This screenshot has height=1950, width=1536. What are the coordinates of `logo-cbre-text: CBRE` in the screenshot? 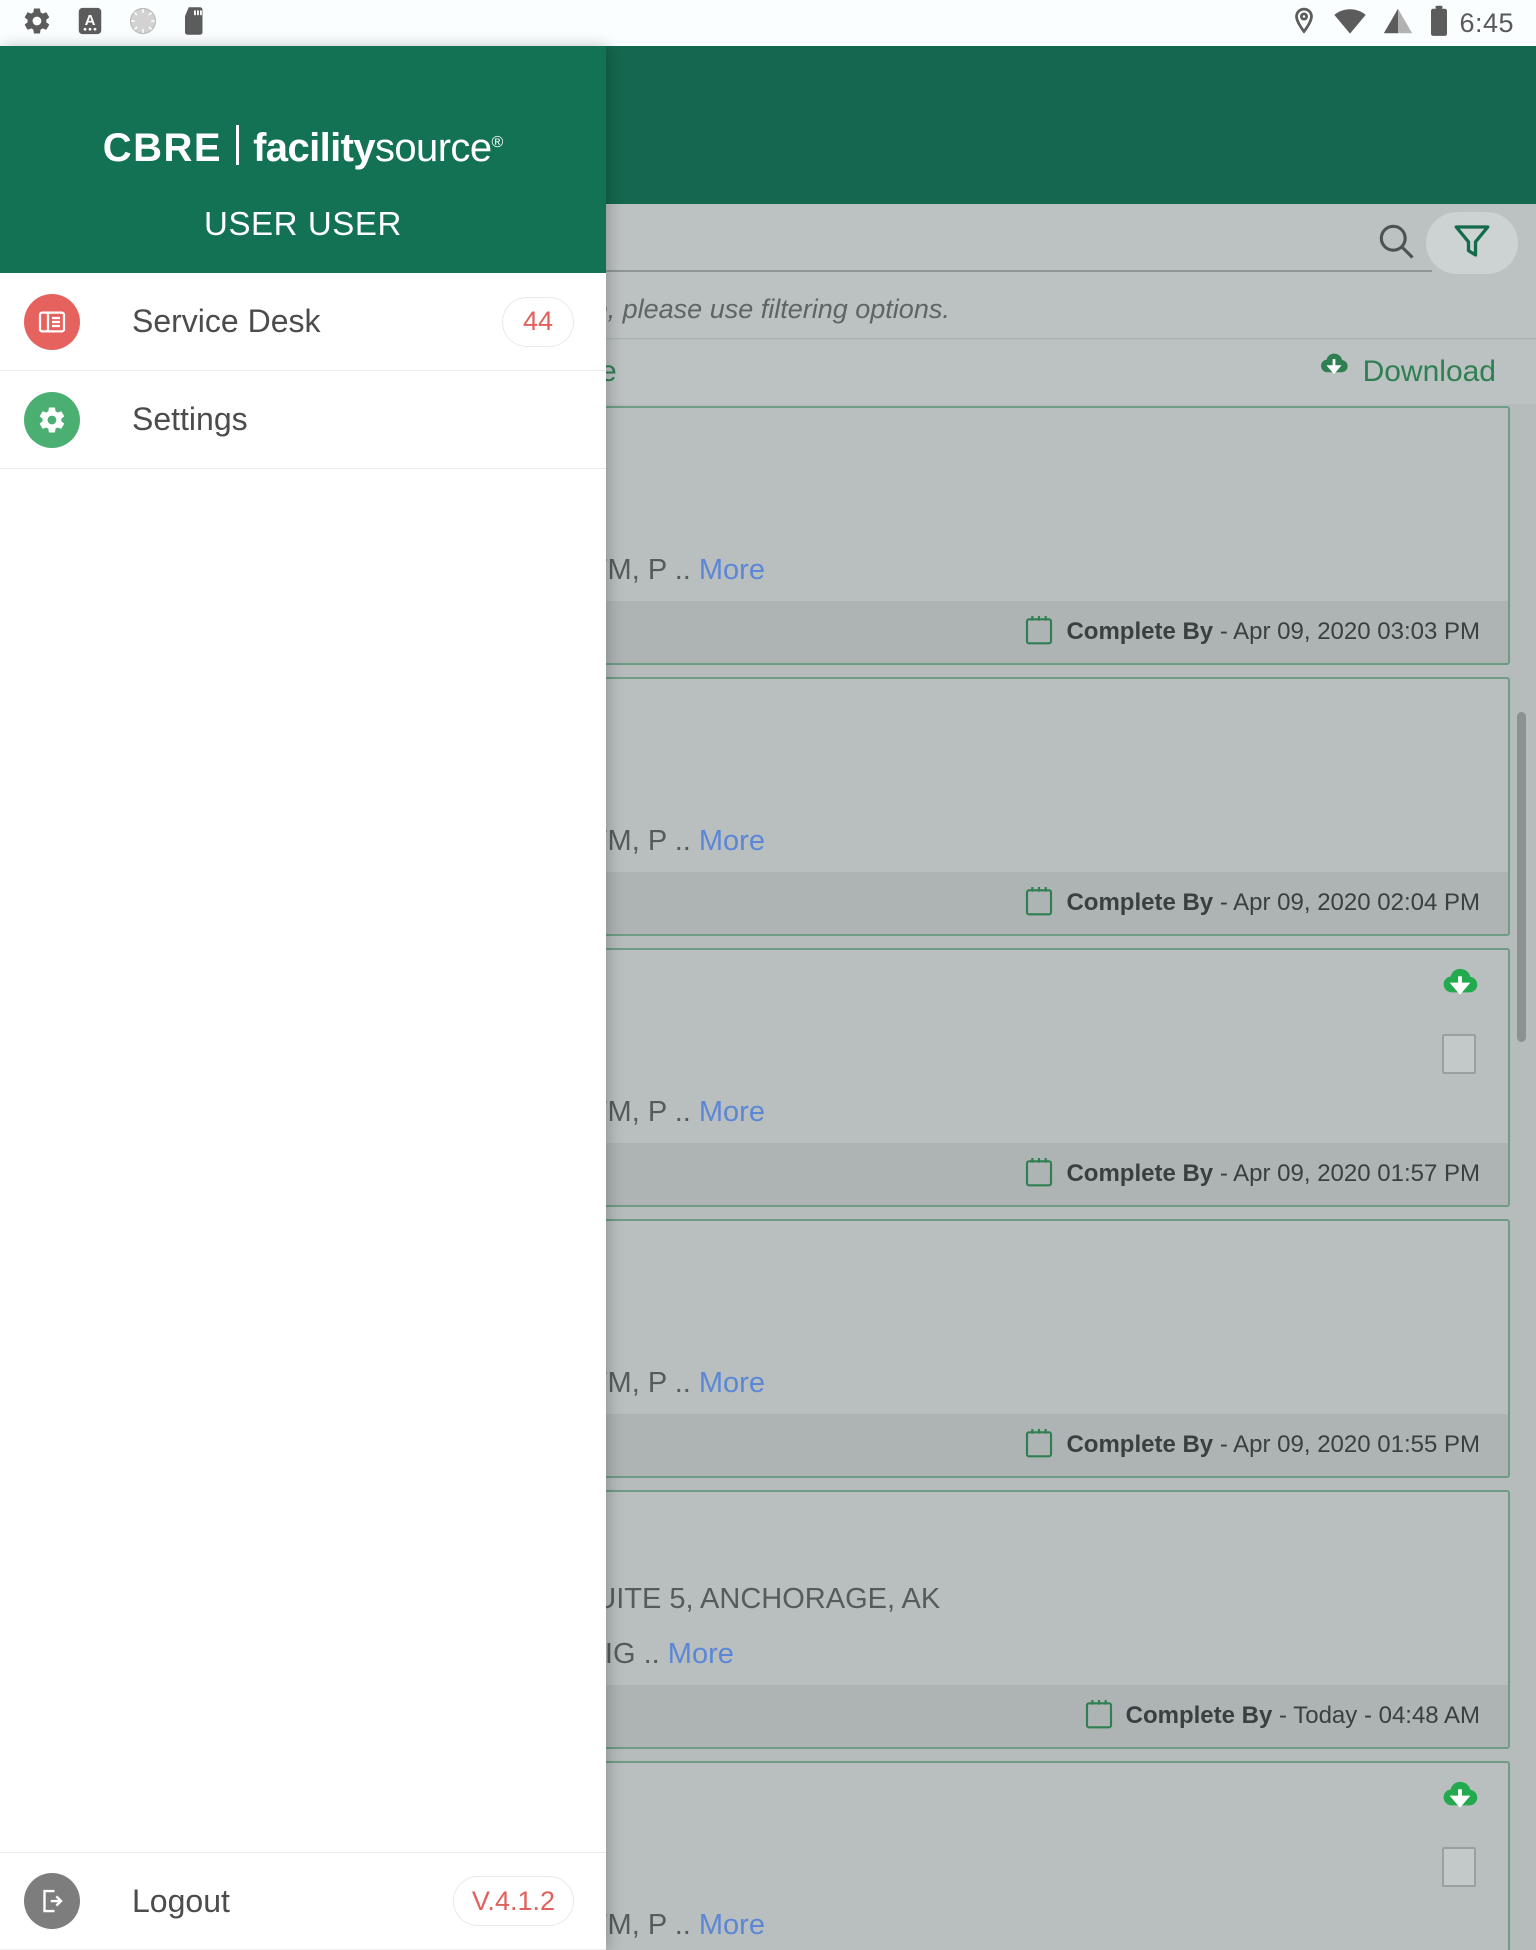 It's located at (162, 147).